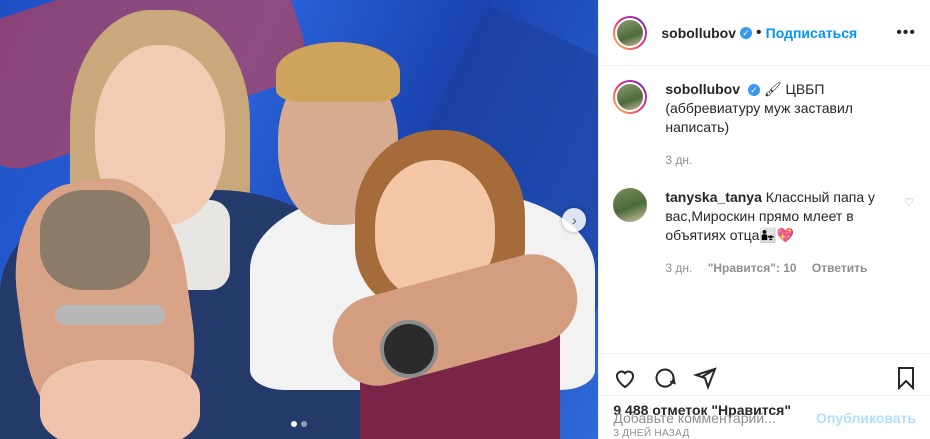  Describe the element at coordinates (678, 160) in the screenshot. I see `caption-time: 3 дн.` at that location.